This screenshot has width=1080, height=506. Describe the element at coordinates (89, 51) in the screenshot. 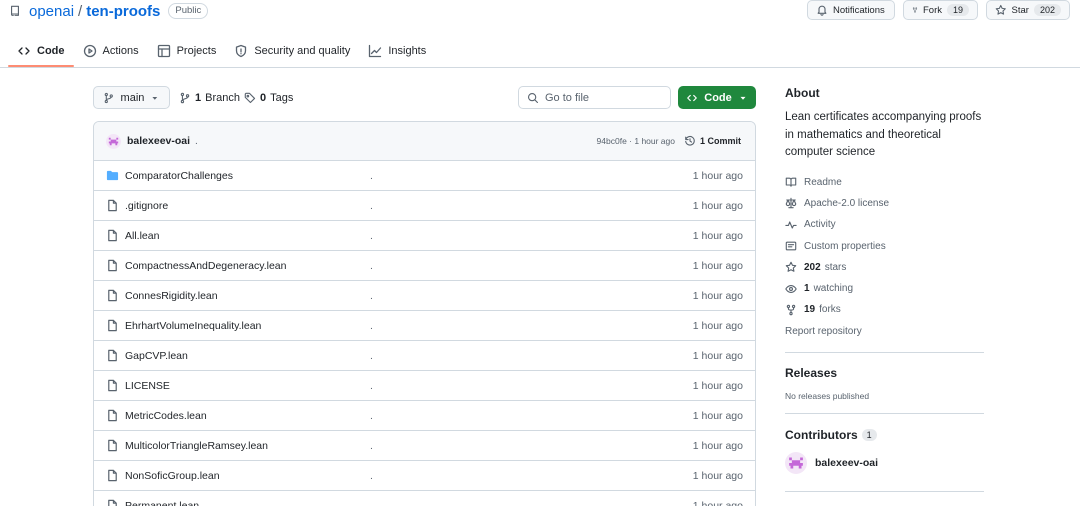

I see `play-circle-icon` at that location.